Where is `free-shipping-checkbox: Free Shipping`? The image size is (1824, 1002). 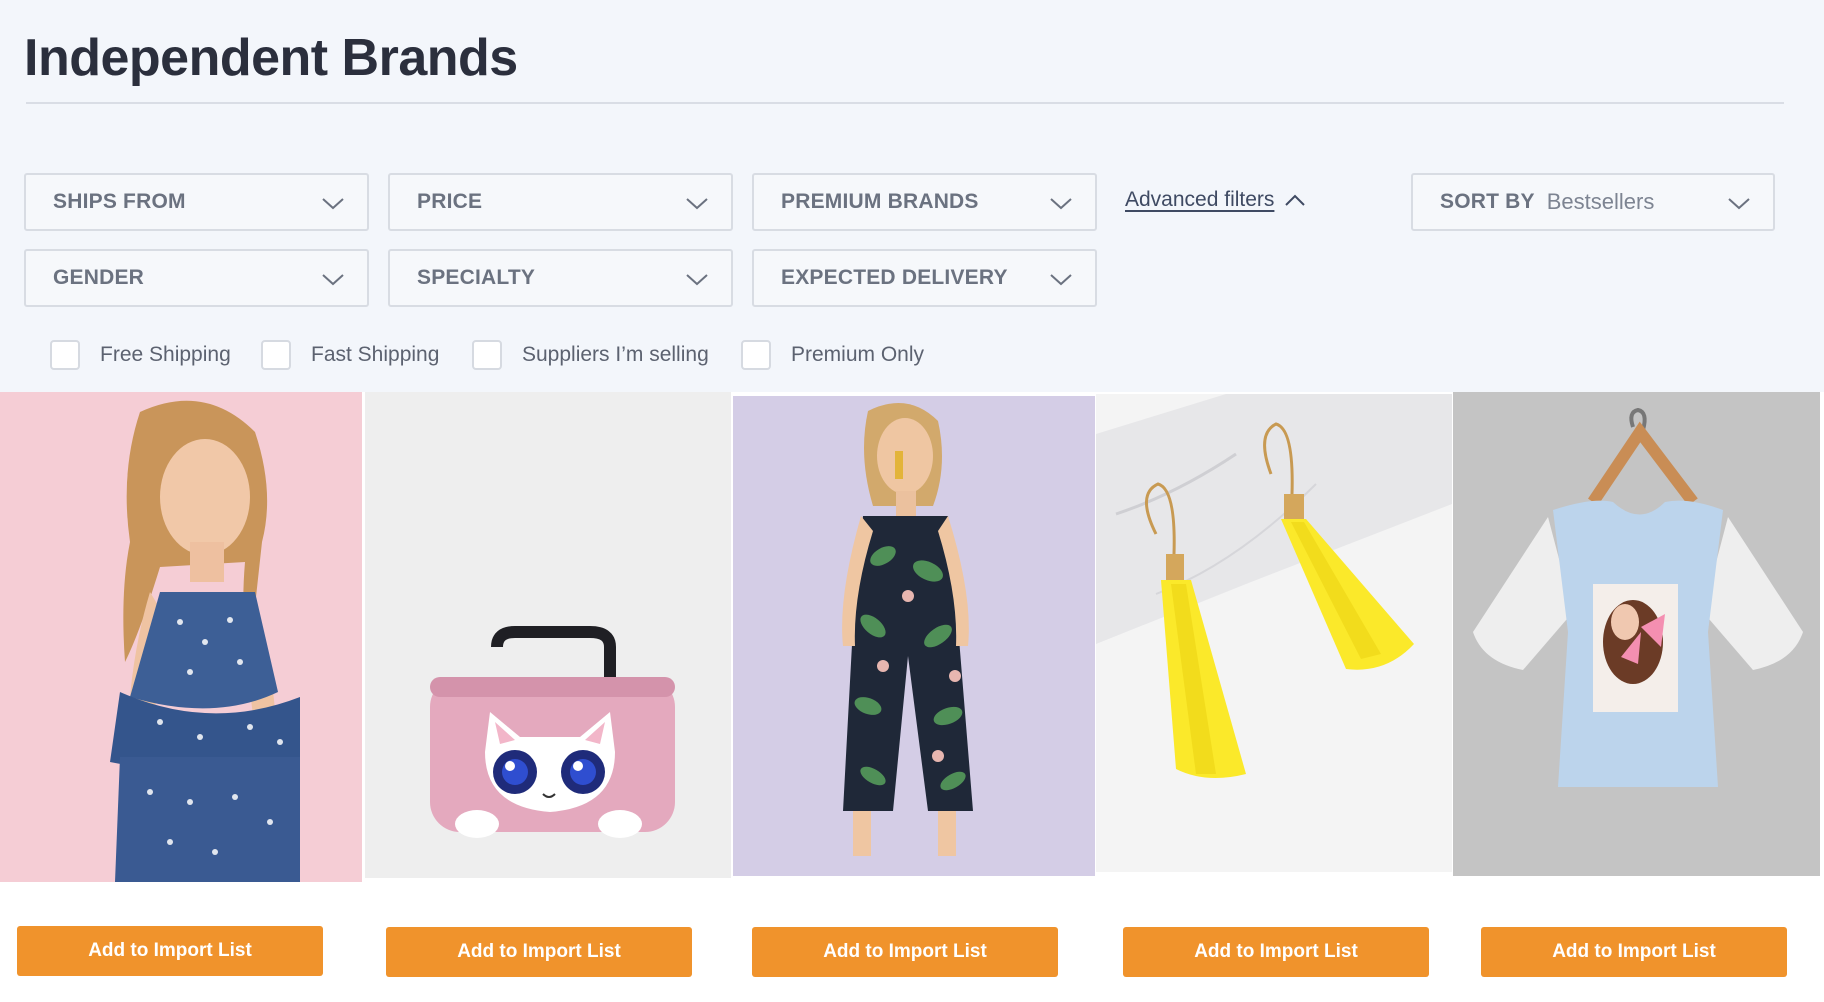 free-shipping-checkbox: Free Shipping is located at coordinates (140, 355).